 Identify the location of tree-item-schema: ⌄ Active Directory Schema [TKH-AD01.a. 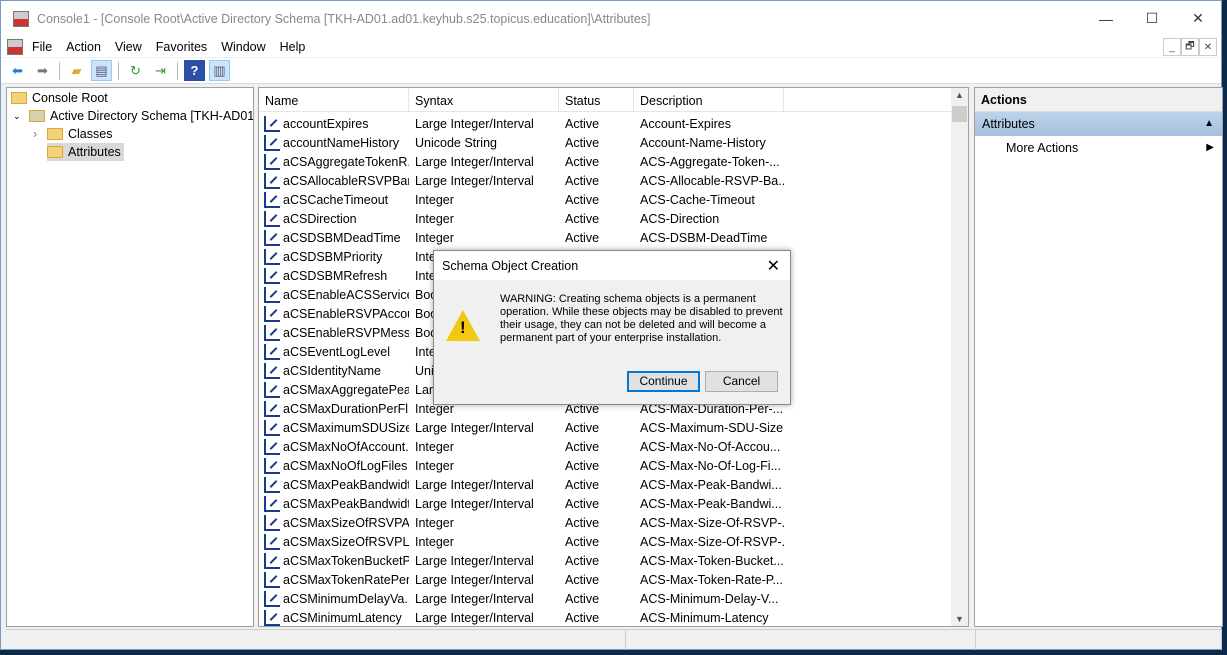
(133, 116).